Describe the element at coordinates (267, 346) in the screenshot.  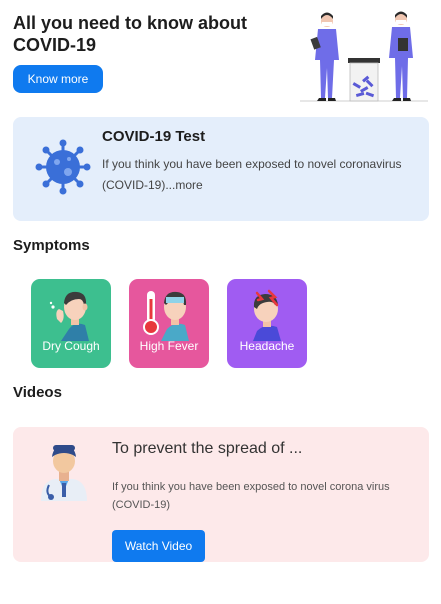
I see `symptom-label: Headache` at that location.